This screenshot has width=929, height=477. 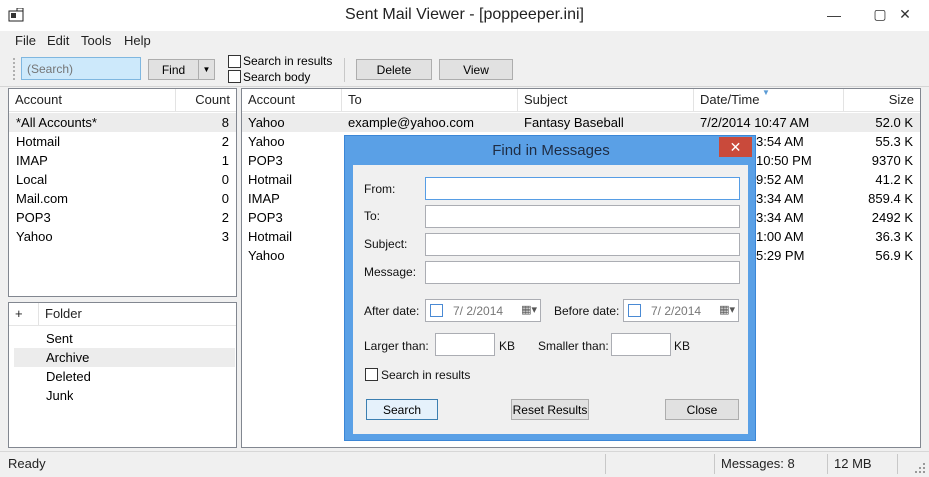 I want to click on account-row: IMAP 1, so click(x=122, y=160).